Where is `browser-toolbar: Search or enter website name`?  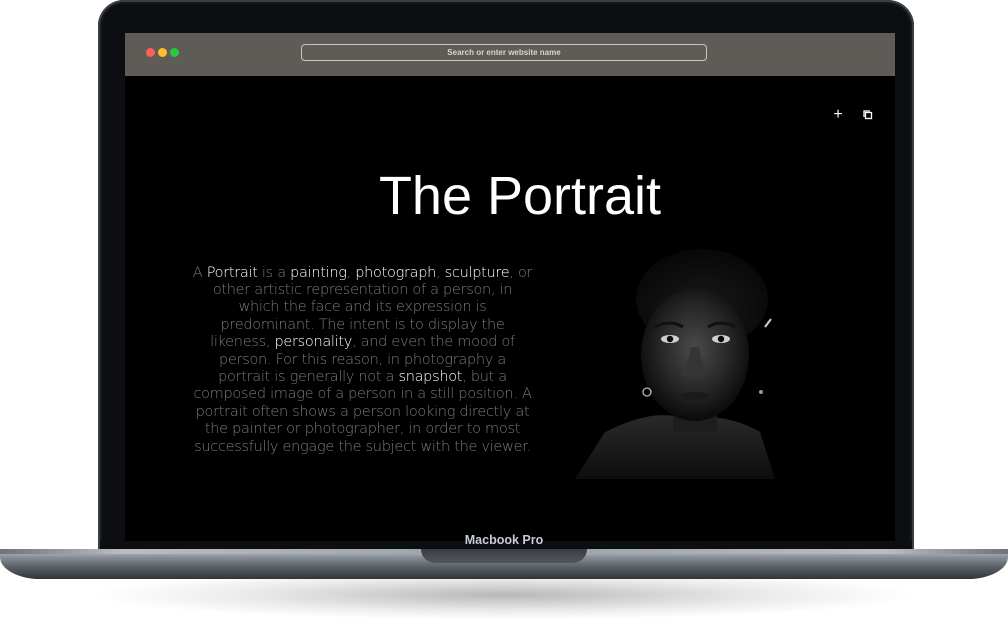 browser-toolbar: Search or enter website name is located at coordinates (510, 54).